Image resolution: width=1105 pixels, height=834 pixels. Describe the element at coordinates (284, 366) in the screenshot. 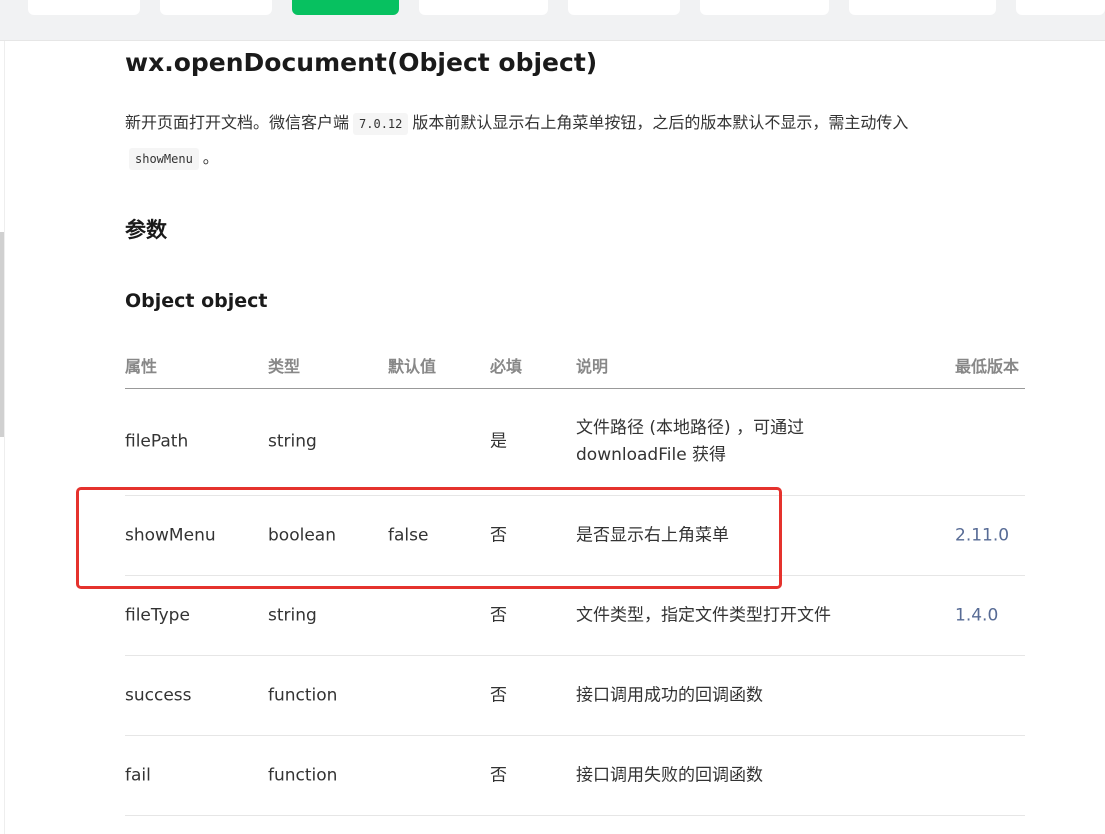

I see `header-type: 类型` at that location.